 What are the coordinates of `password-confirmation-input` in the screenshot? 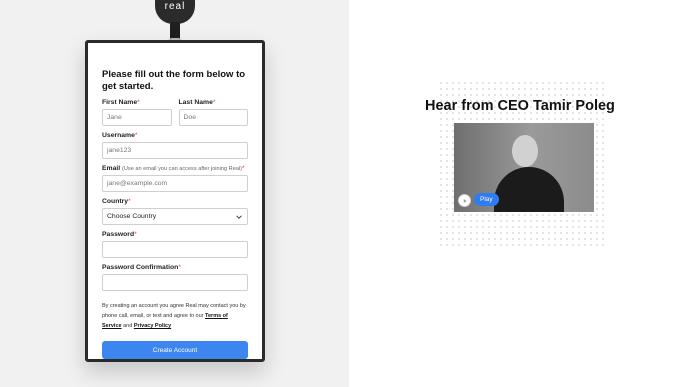 It's located at (175, 282).